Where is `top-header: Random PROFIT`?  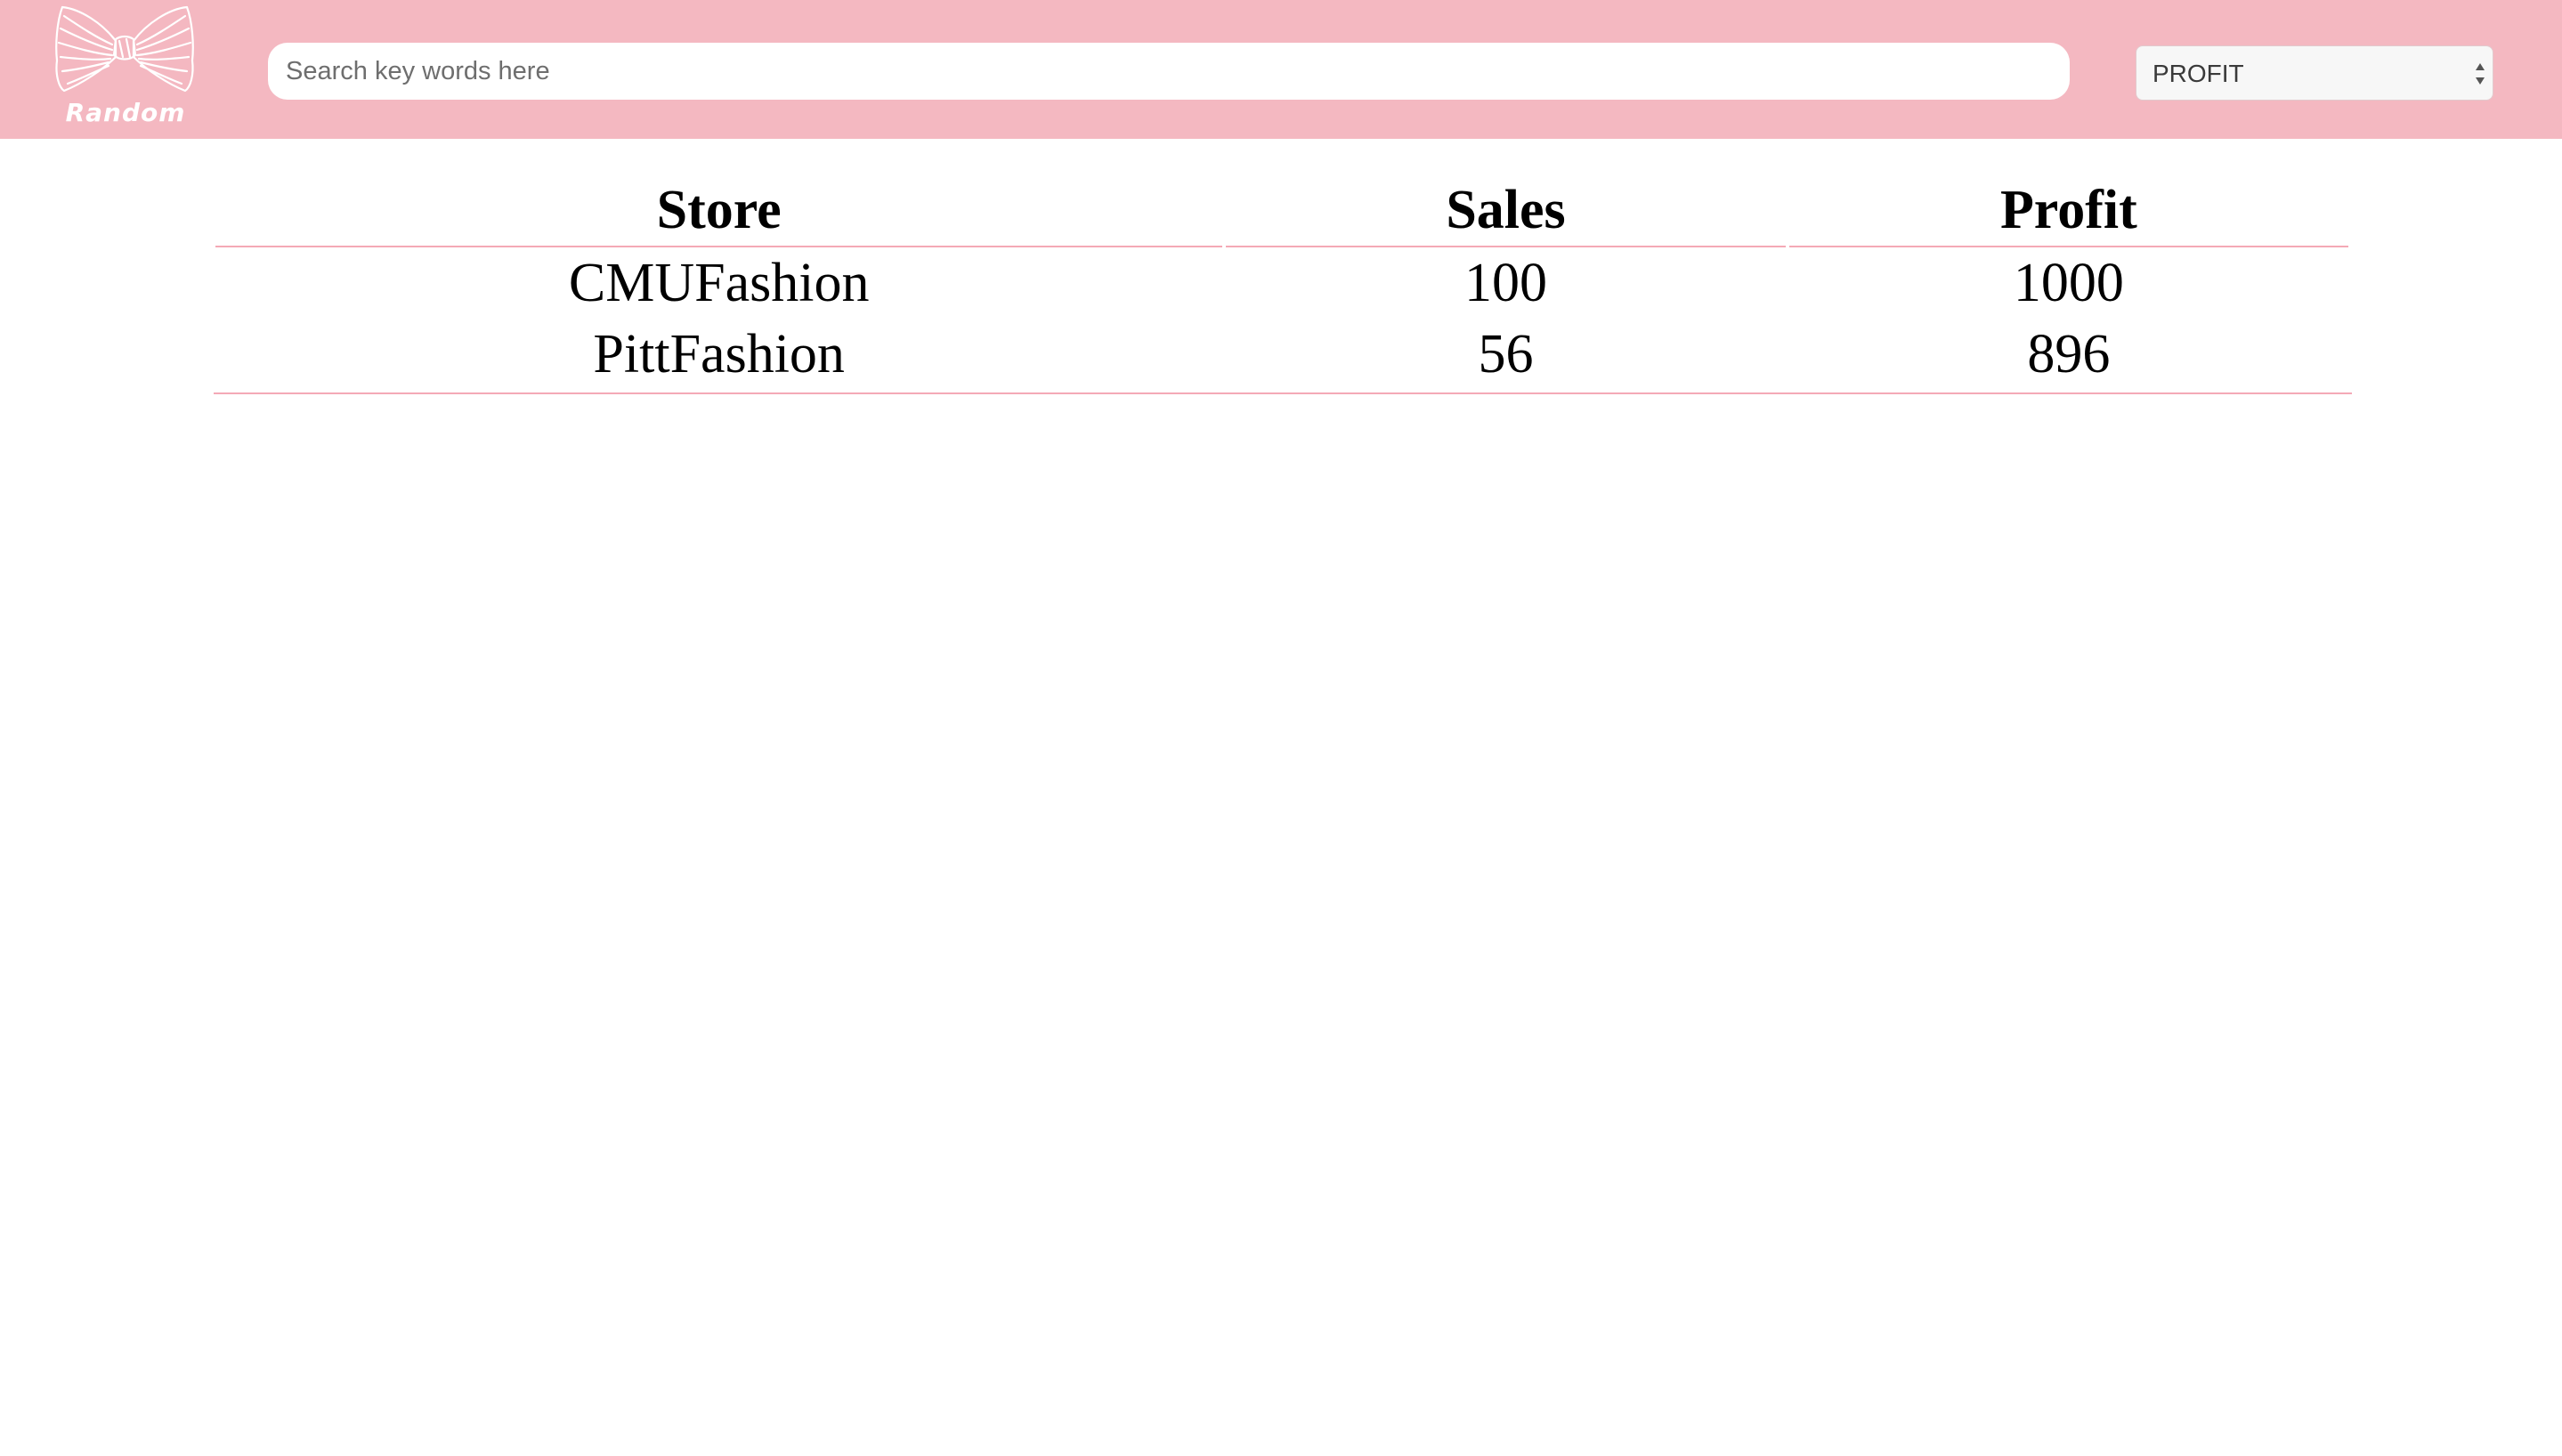
top-header: Random PROFIT is located at coordinates (1281, 69).